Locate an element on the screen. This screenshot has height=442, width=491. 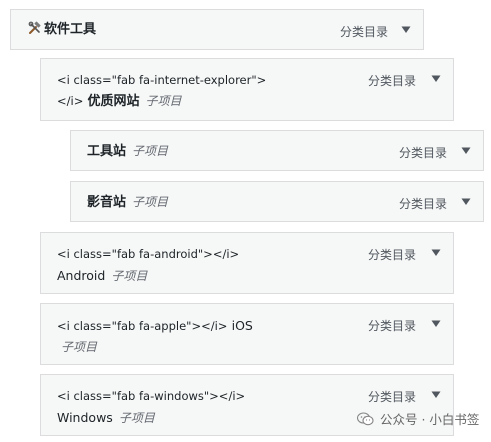
menu-item-icon-code: <i class="fab fa-windows"></i> is located at coordinates (151, 396).